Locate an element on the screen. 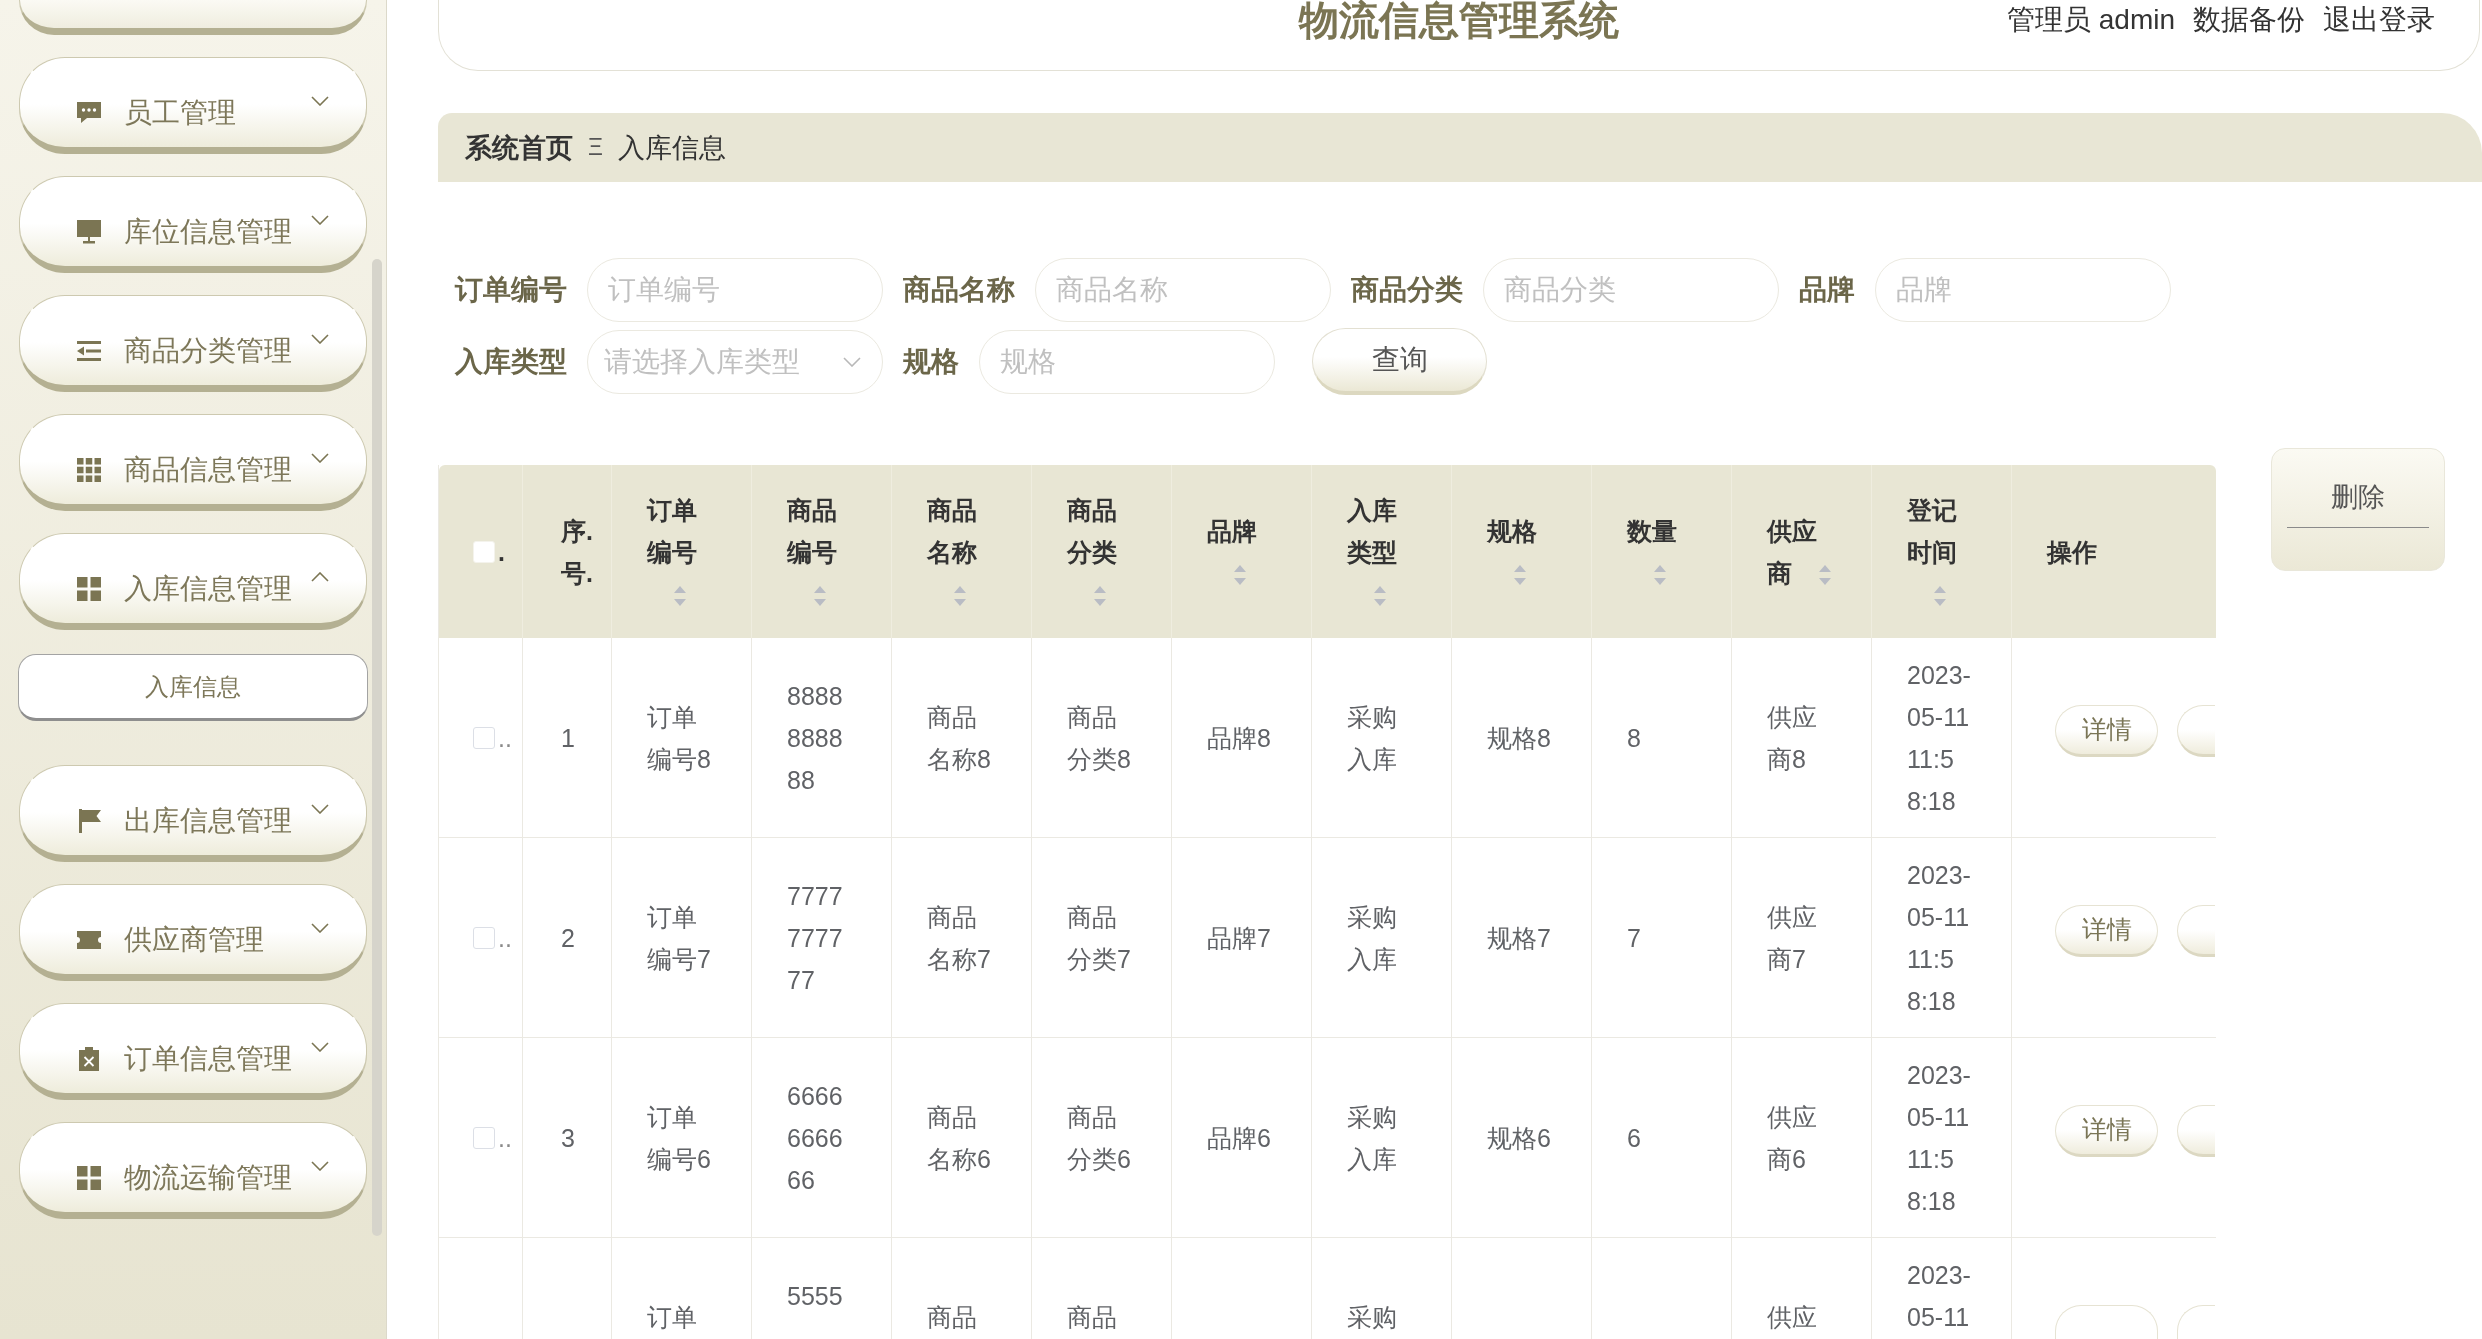  menu-item: 库位信息管理 is located at coordinates (193, 224).